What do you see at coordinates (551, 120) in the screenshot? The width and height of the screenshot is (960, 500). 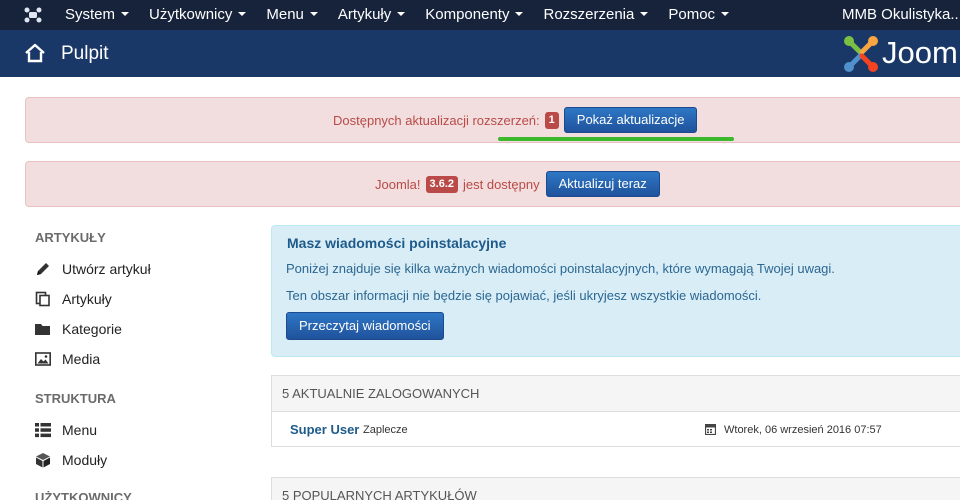 I see `update-count-badge: 1` at bounding box center [551, 120].